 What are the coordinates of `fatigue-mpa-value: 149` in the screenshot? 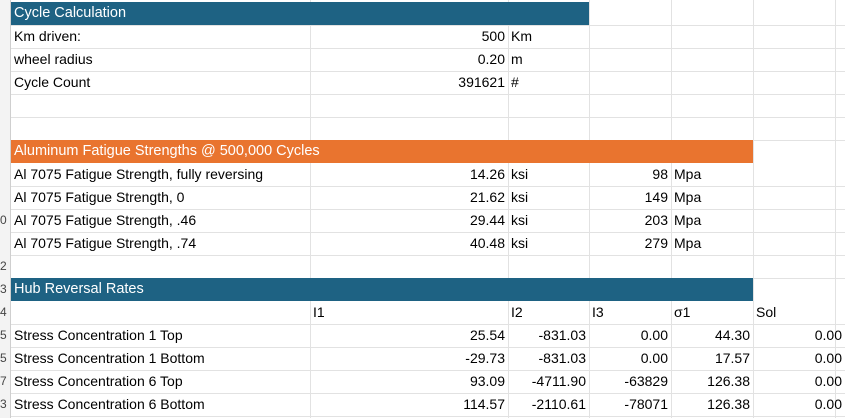 It's located at (630, 197).